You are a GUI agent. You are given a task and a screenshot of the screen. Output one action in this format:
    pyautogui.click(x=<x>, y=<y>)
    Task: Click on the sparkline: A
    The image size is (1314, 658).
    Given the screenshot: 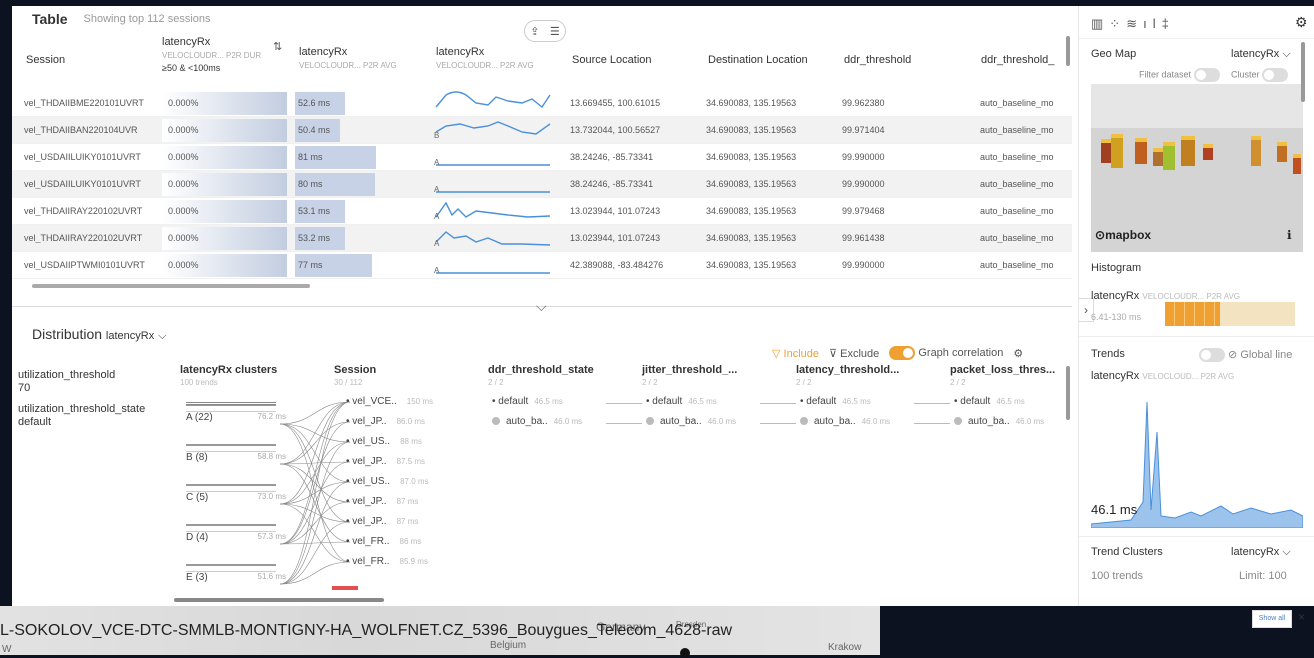 What is the action you would take?
    pyautogui.click(x=492, y=211)
    